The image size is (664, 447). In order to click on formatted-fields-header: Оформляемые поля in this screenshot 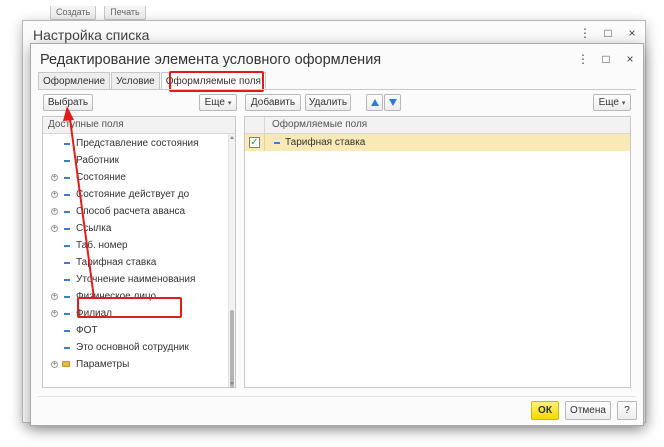, I will do `click(437, 125)`.